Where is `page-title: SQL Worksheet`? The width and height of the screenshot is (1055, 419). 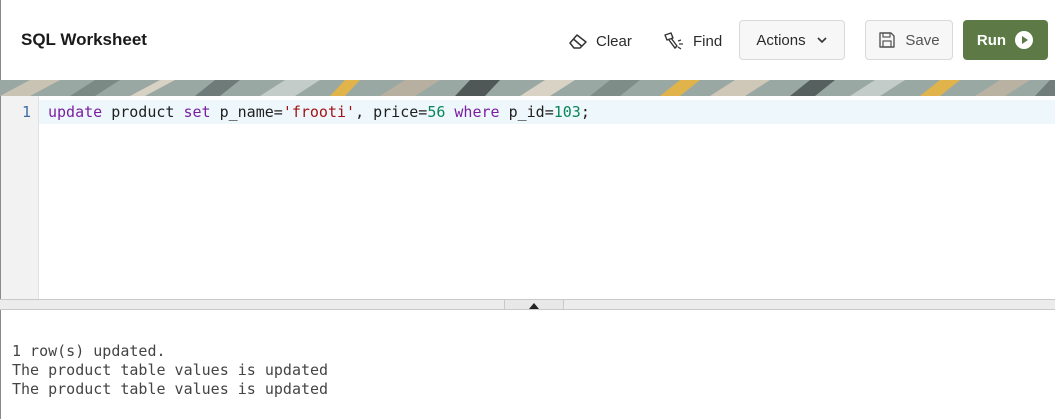 page-title: SQL Worksheet is located at coordinates (84, 39).